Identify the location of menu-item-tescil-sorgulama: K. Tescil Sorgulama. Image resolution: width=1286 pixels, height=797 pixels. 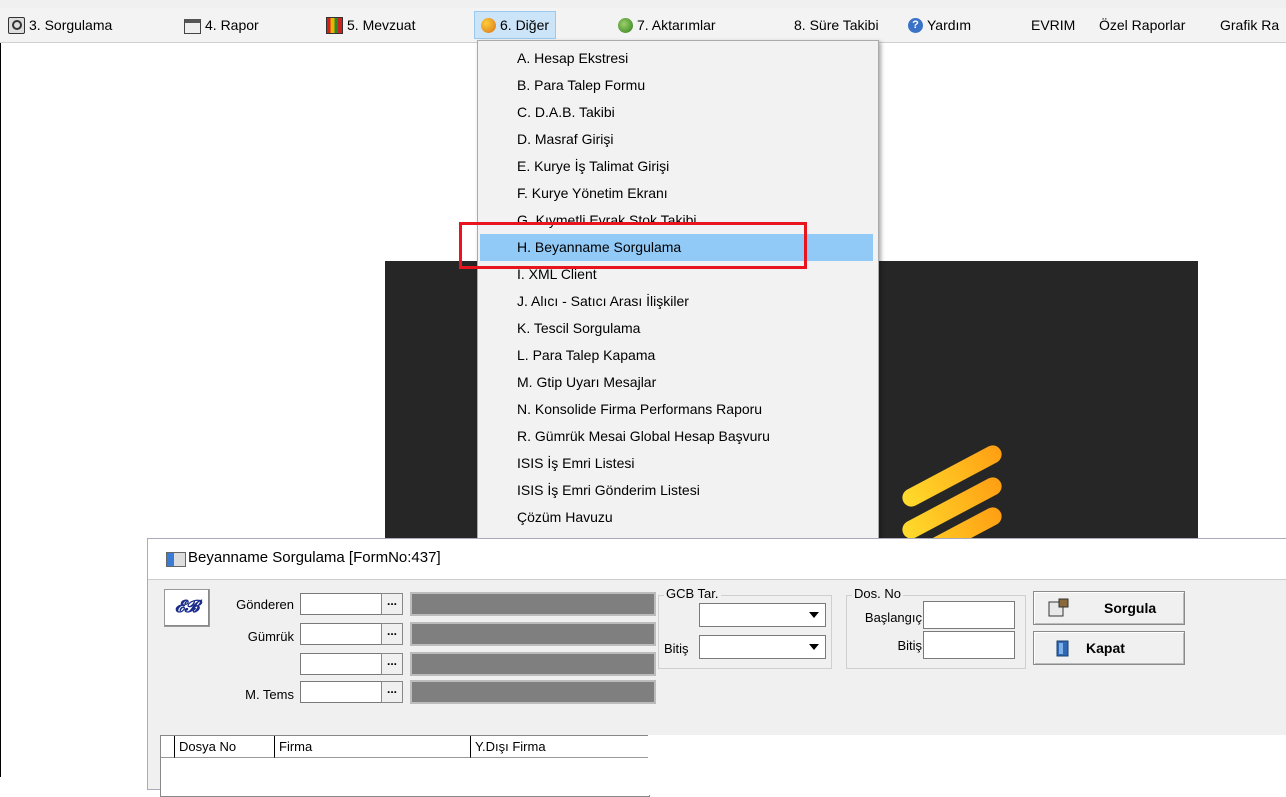
(676, 328).